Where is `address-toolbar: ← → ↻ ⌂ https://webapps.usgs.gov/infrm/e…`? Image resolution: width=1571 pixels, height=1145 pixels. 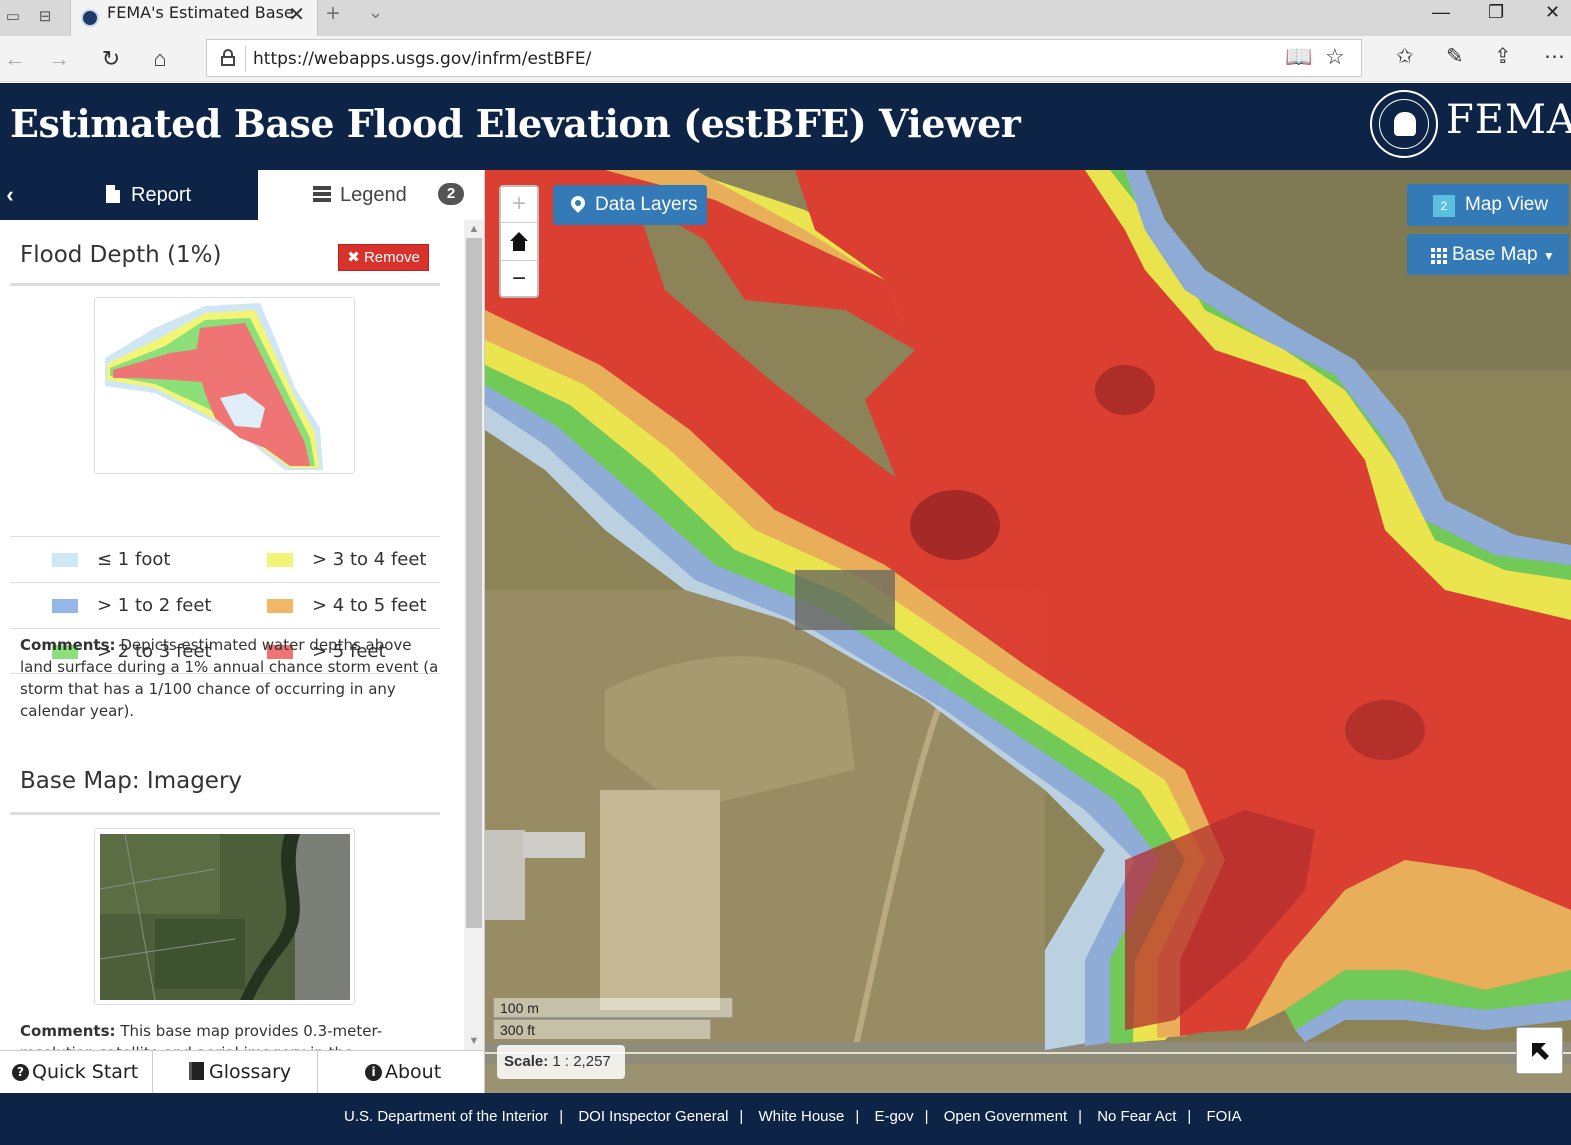
address-toolbar: ← → ↻ ⌂ https://webapps.usgs.gov/infrm/e… is located at coordinates (785, 59).